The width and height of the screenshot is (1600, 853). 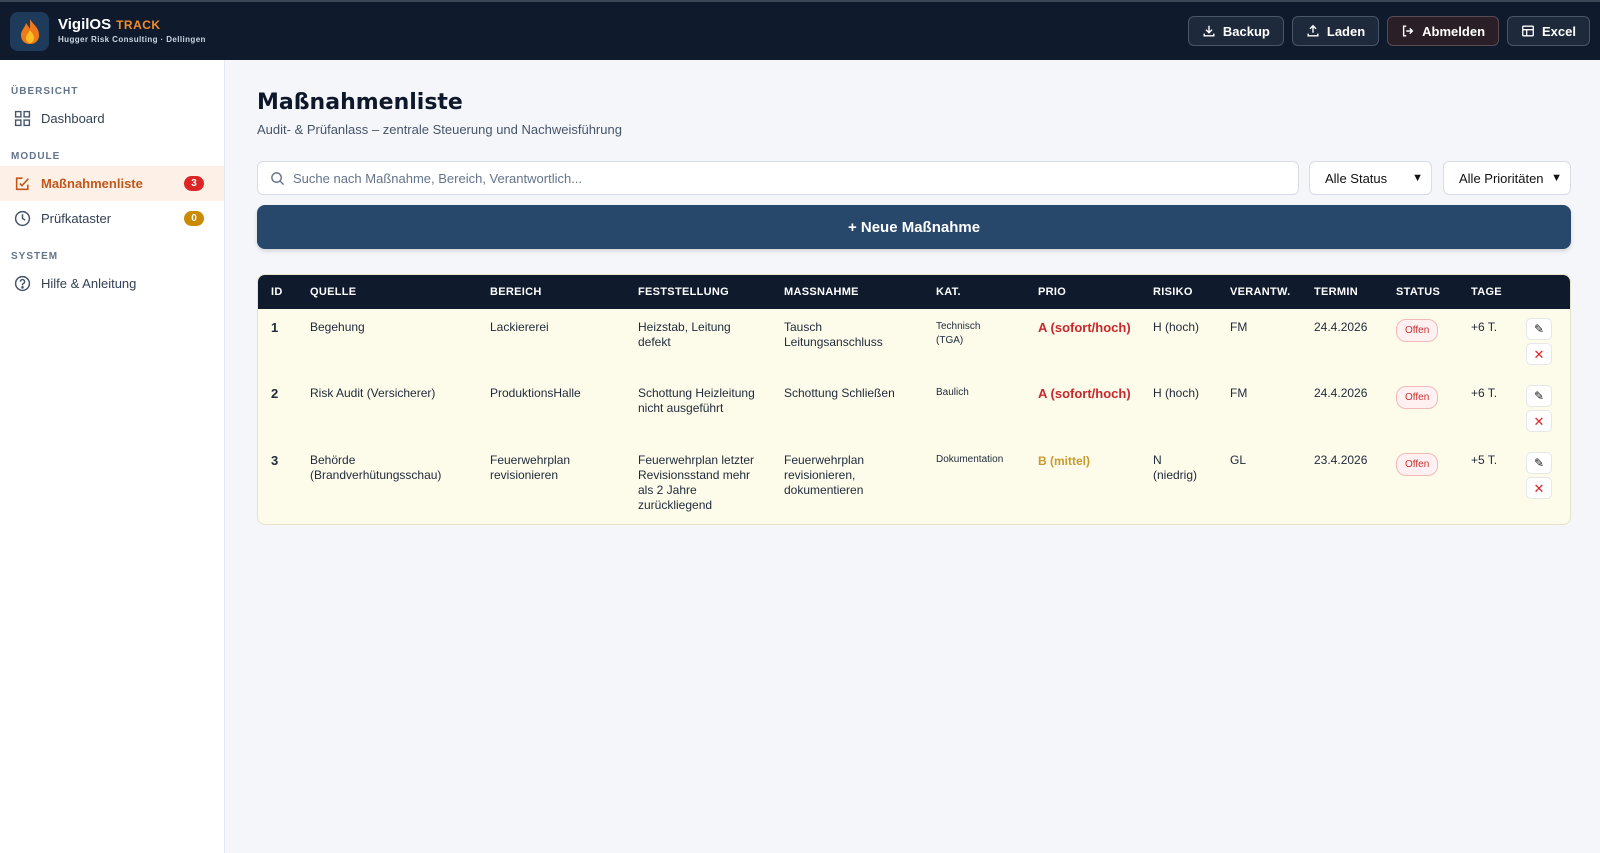 What do you see at coordinates (1238, 460) in the screenshot?
I see `cell-verantw: GL` at bounding box center [1238, 460].